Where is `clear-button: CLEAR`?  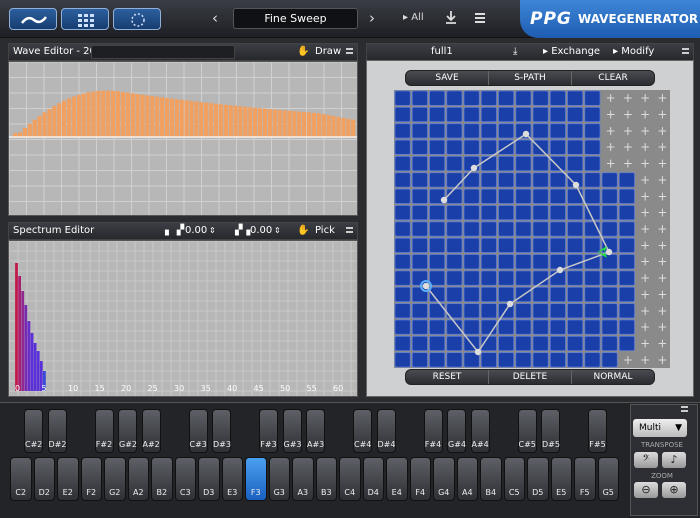 clear-button: CLEAR is located at coordinates (613, 78).